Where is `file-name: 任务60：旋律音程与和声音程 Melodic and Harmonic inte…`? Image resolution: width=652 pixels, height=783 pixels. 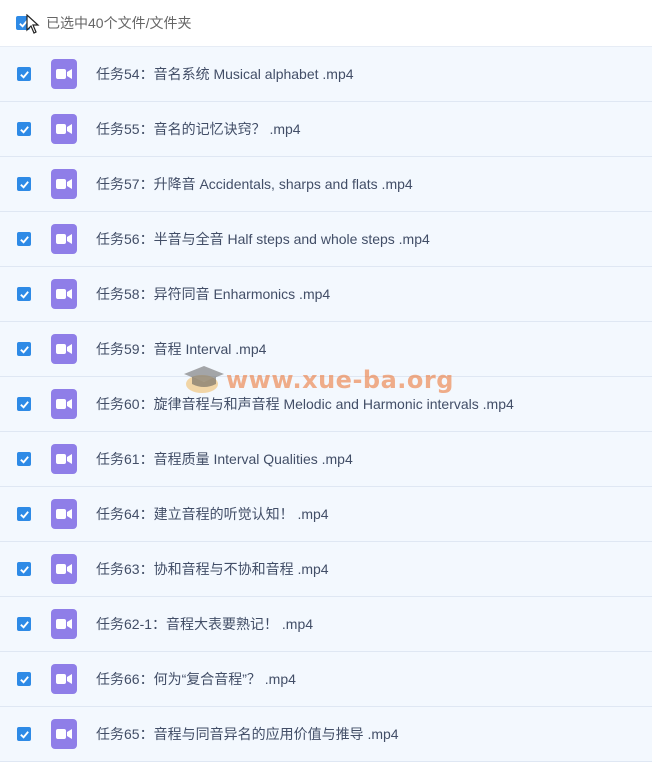
file-name: 任务60：旋律音程与和声音程 Melodic and Harmonic inte… is located at coordinates (305, 404).